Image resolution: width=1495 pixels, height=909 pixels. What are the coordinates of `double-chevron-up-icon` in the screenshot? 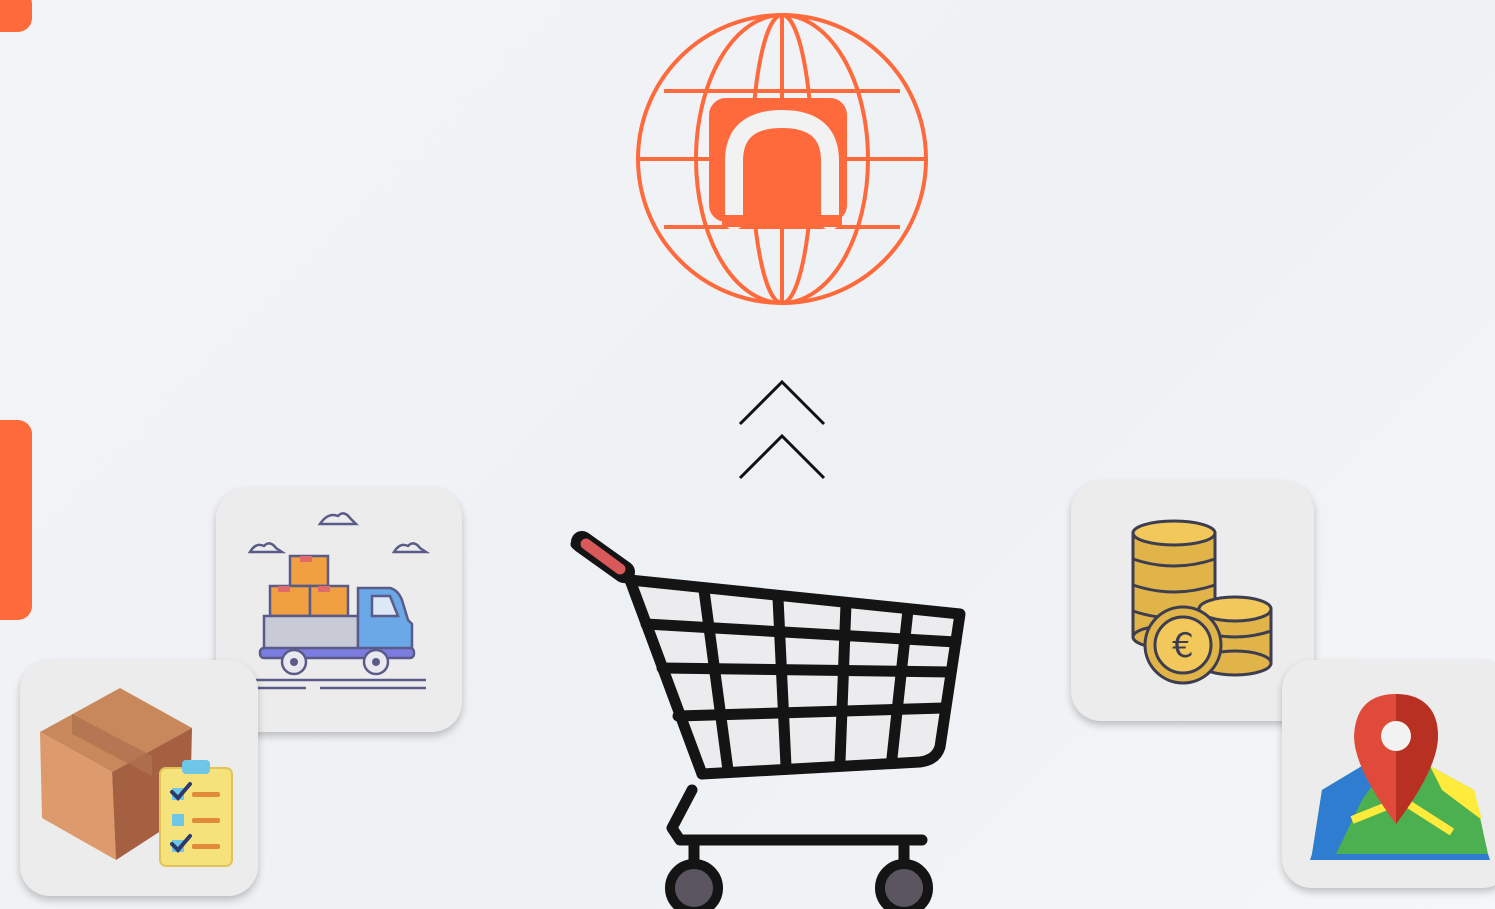 It's located at (782, 429).